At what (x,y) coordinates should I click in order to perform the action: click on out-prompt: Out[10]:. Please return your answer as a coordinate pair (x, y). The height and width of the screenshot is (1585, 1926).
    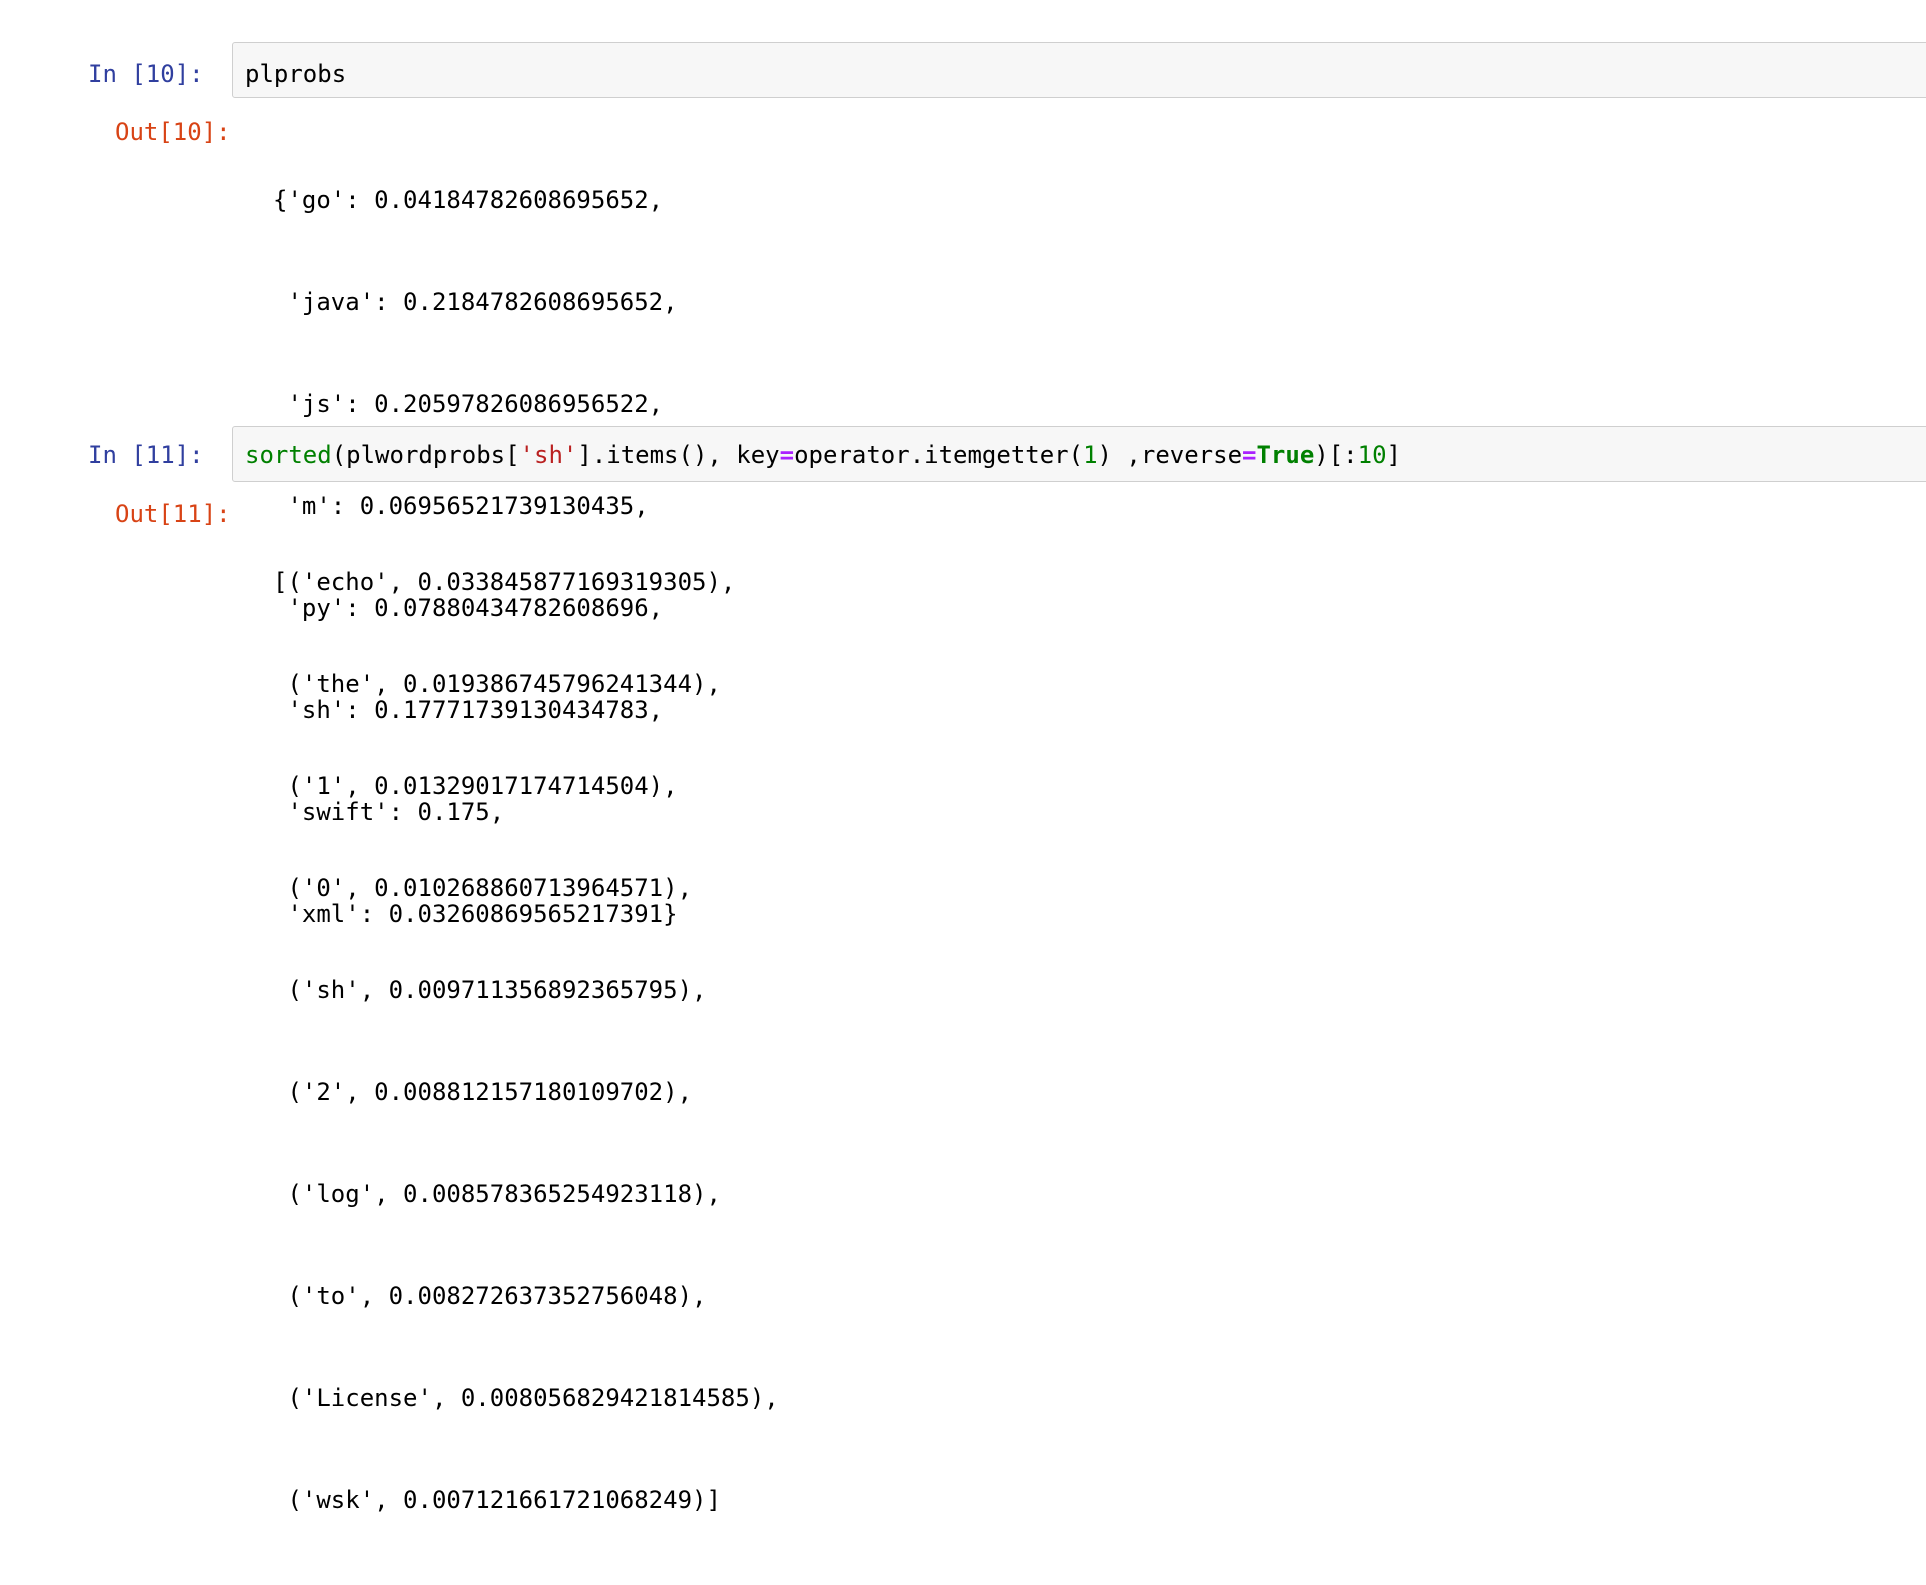
    Looking at the image, I should click on (173, 132).